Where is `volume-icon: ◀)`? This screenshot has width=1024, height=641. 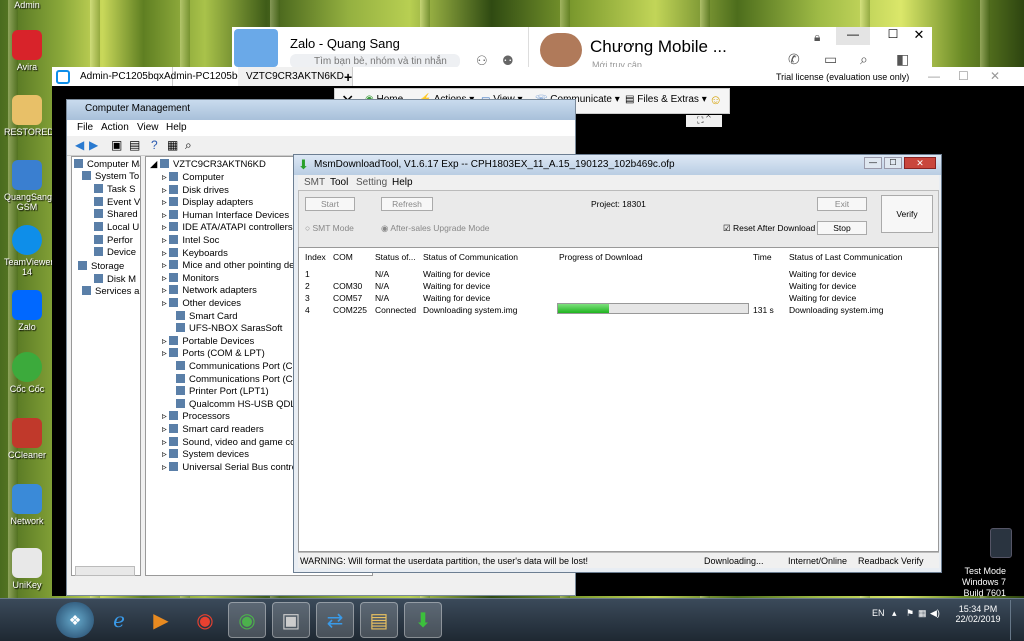
volume-icon: ◀) is located at coordinates (935, 613).